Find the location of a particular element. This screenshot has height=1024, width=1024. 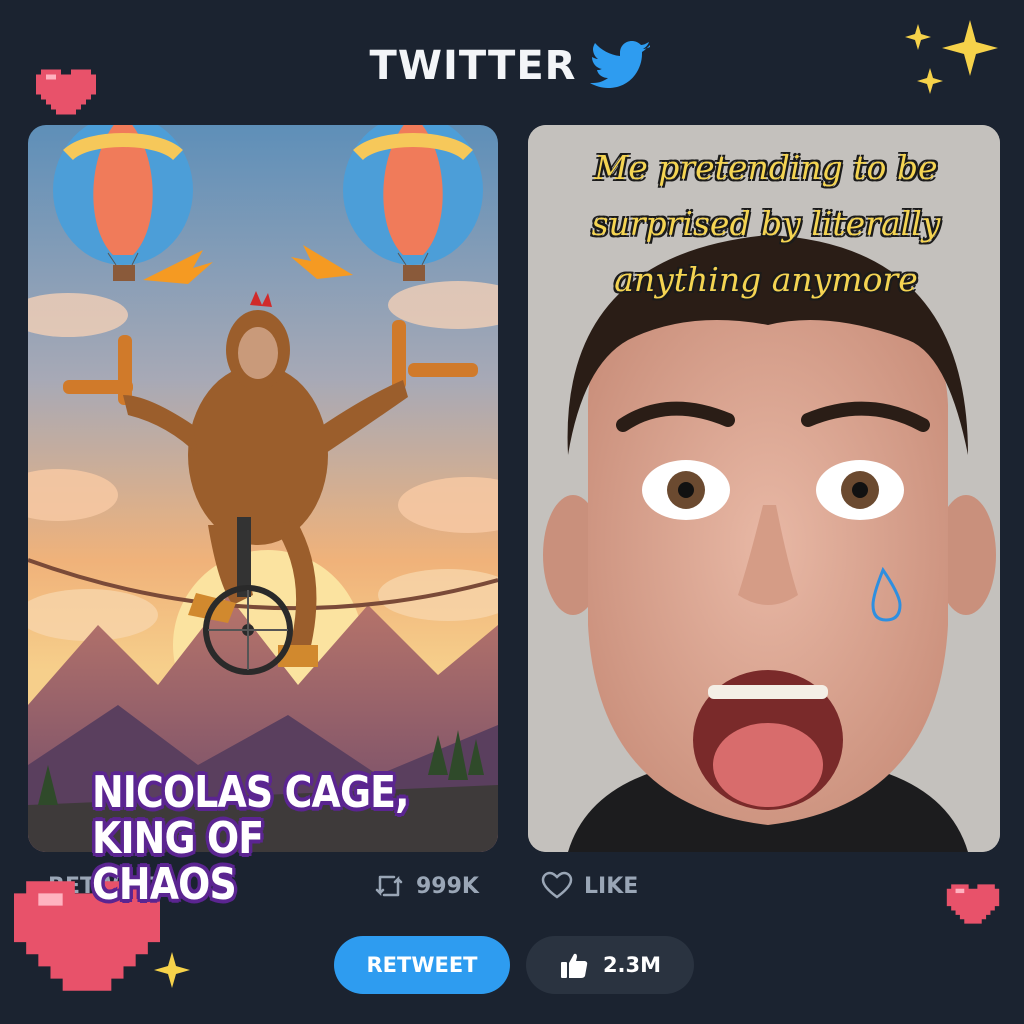

pixel-heart-icon is located at coordinates (66, 92).